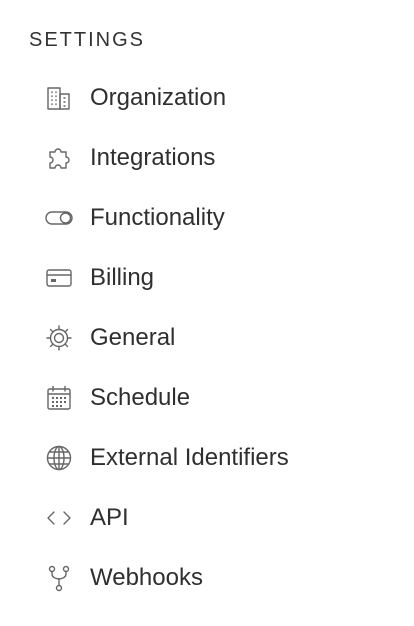 Image resolution: width=414 pixels, height=626 pixels. I want to click on credit-card-icon, so click(59, 278).